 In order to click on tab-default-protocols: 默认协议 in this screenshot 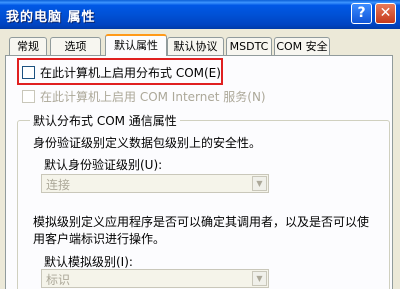, I will do `click(195, 46)`.